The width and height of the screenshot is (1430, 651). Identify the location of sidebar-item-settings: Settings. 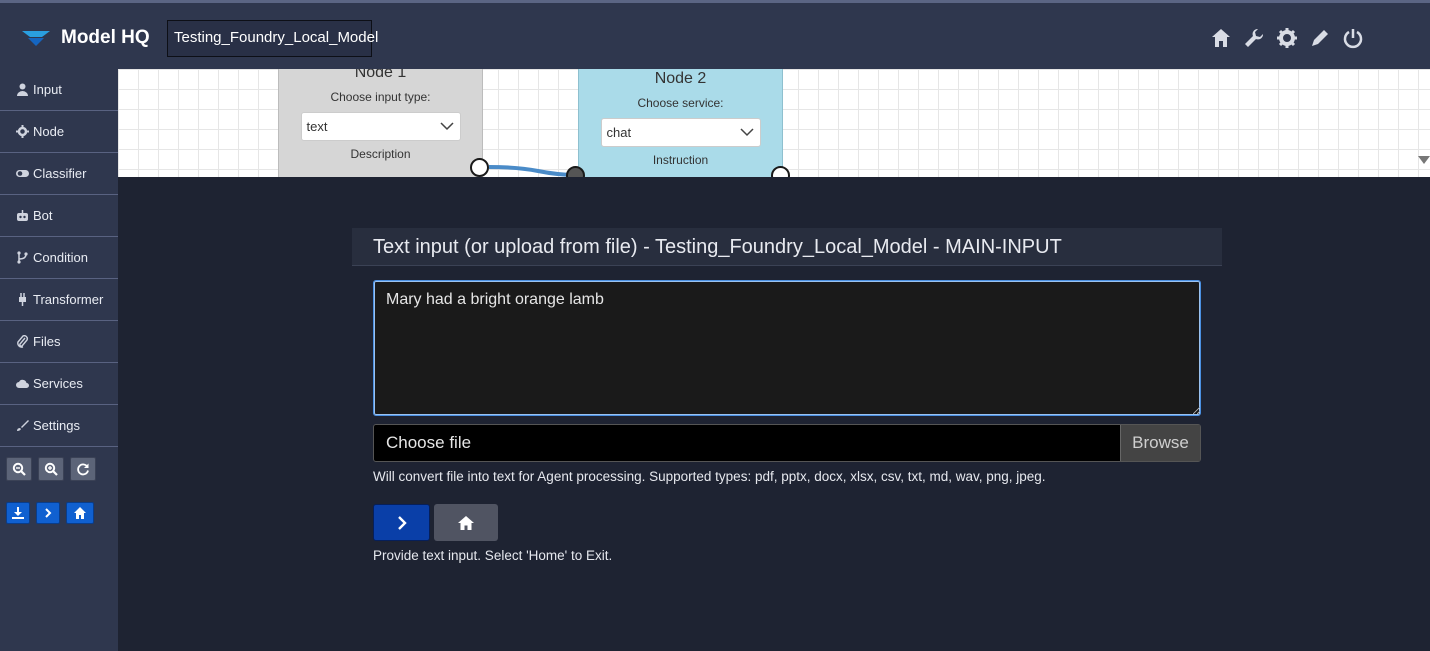
(59, 426).